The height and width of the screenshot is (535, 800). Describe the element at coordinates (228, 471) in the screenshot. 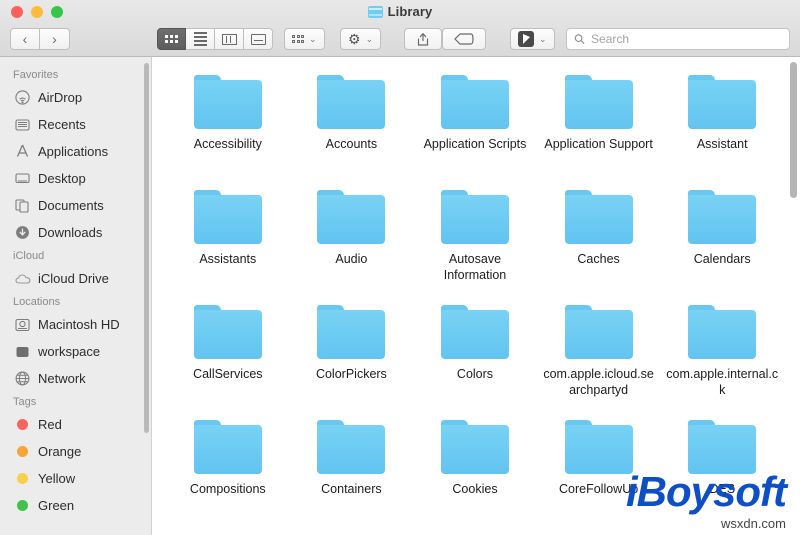

I see `file-item: Compositions` at that location.